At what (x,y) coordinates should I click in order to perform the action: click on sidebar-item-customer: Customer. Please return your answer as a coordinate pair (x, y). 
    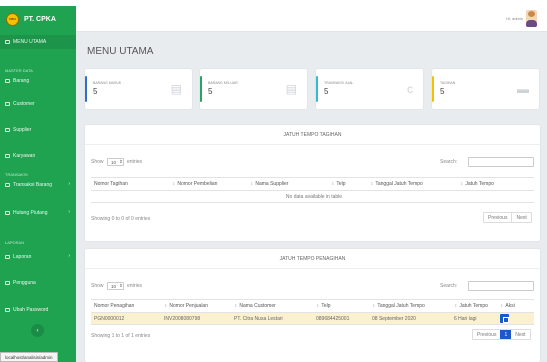
    Looking at the image, I should click on (38, 104).